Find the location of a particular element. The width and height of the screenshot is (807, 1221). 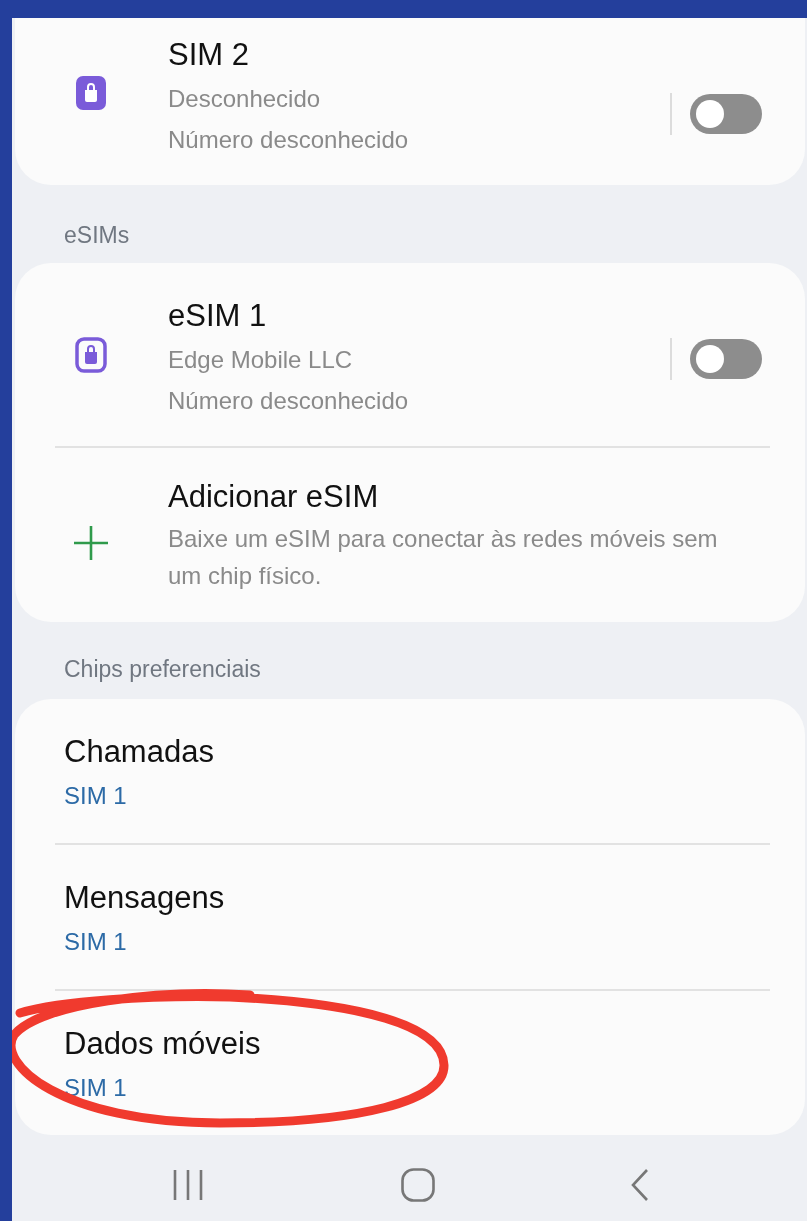

section-header: eSIMs is located at coordinates (97, 235).